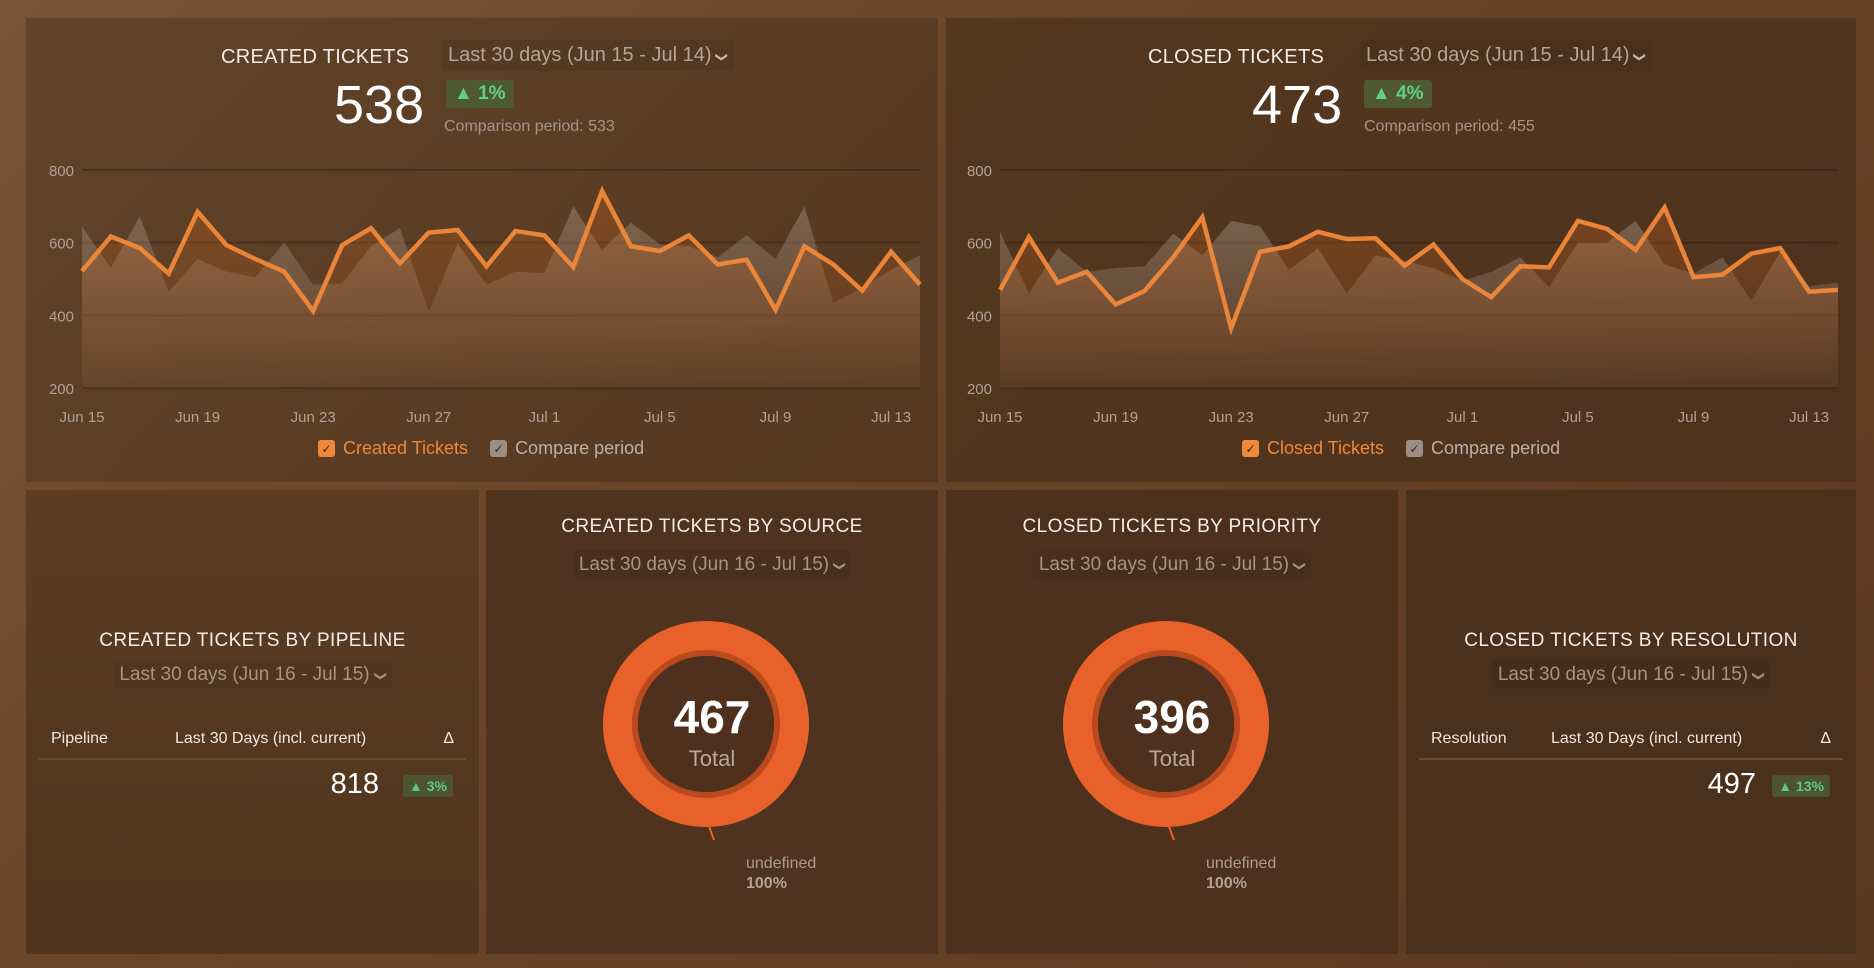 The height and width of the screenshot is (968, 1874). What do you see at coordinates (315, 57) in the screenshot?
I see `panel-title: CREATED TICKETS` at bounding box center [315, 57].